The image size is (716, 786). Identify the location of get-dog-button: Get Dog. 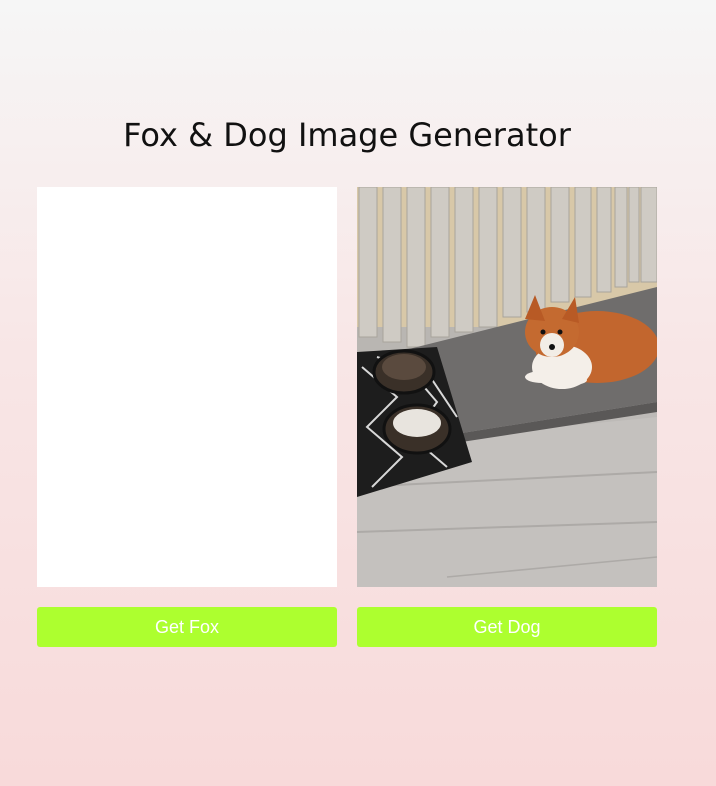
(507, 627).